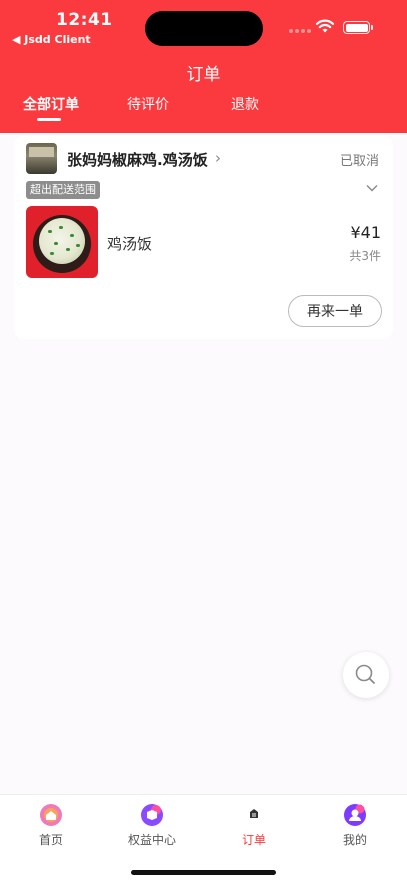  Describe the element at coordinates (254, 813) in the screenshot. I see `orders-icon` at that location.